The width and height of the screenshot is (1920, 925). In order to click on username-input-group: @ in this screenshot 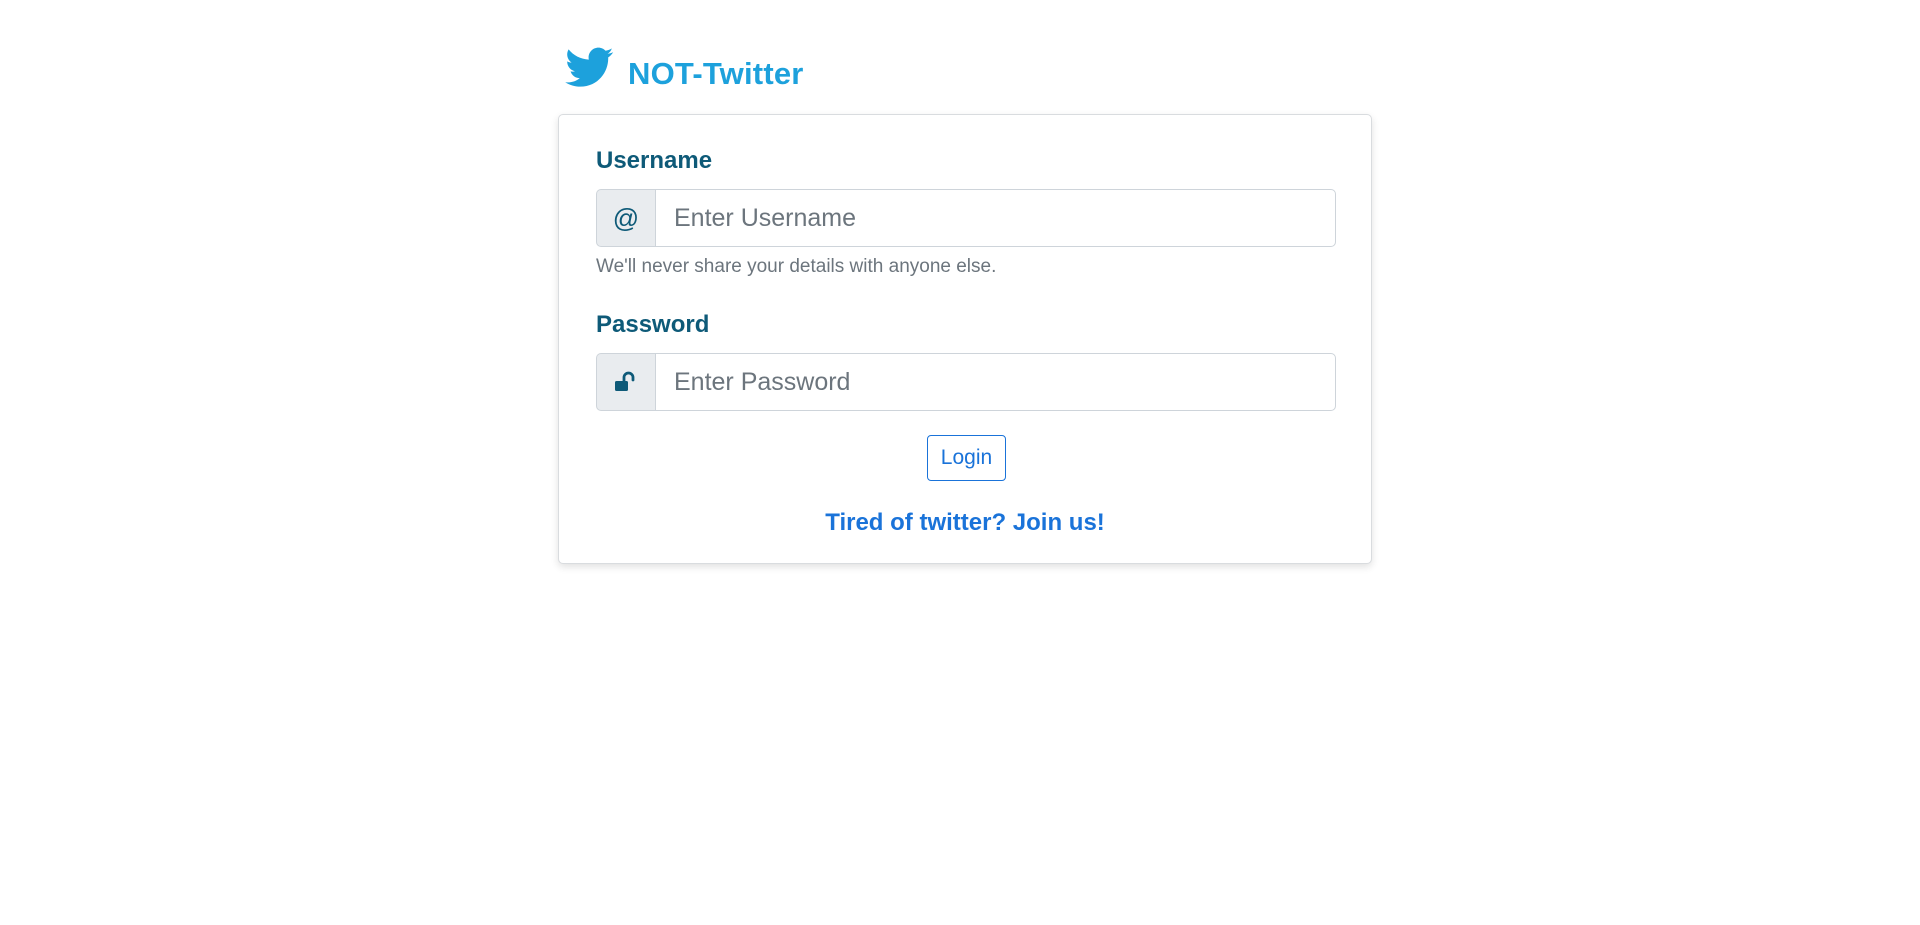, I will do `click(966, 218)`.